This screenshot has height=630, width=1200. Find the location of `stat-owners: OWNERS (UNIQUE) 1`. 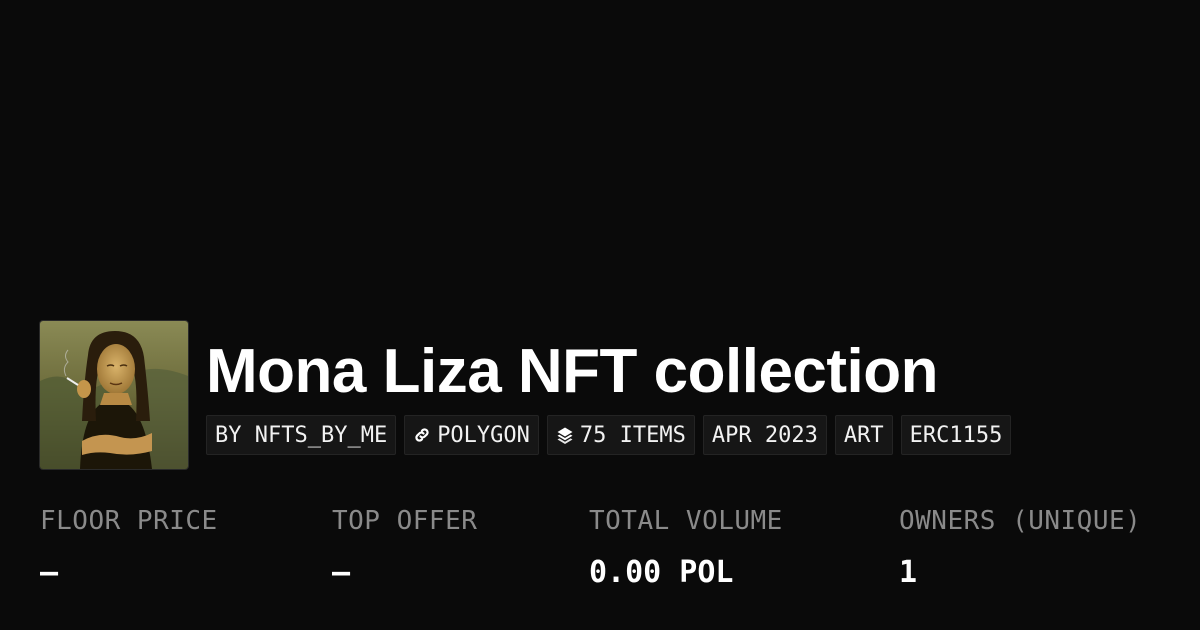

stat-owners: OWNERS (UNIQUE) 1 is located at coordinates (1020, 547).